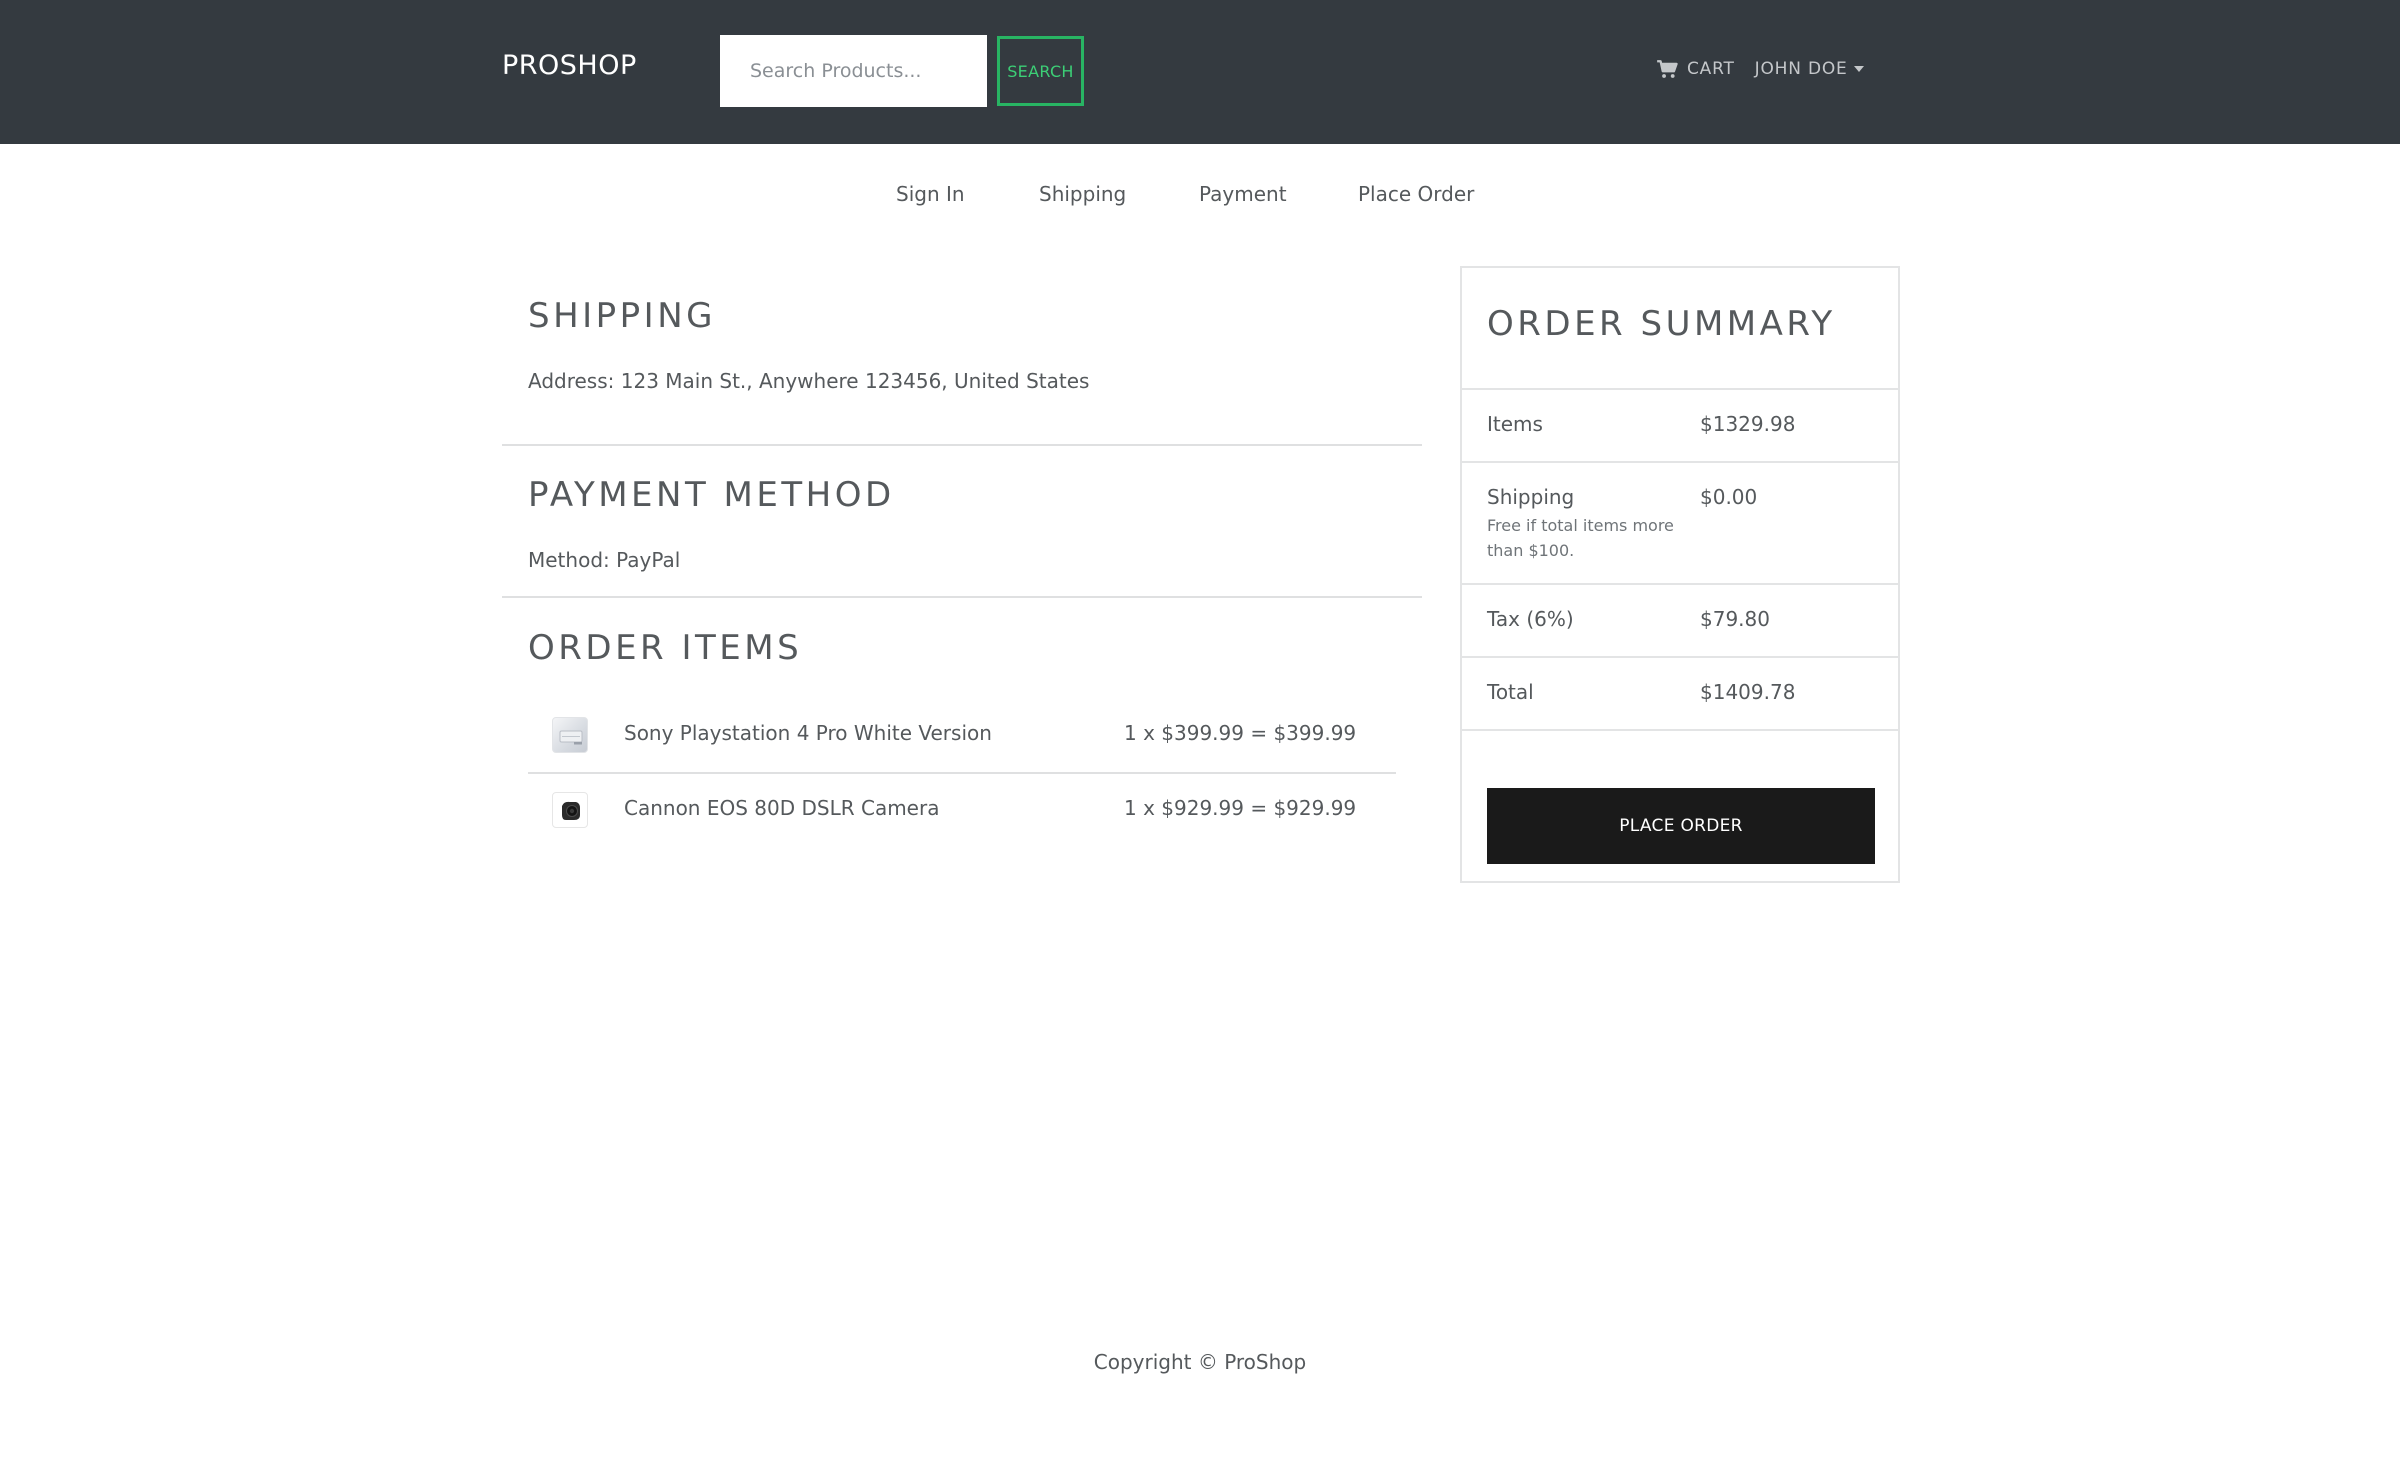 The image size is (2400, 1463). Describe the element at coordinates (1240, 733) in the screenshot. I see `order-item-price: 1 x $399.99 = $399.99` at that location.